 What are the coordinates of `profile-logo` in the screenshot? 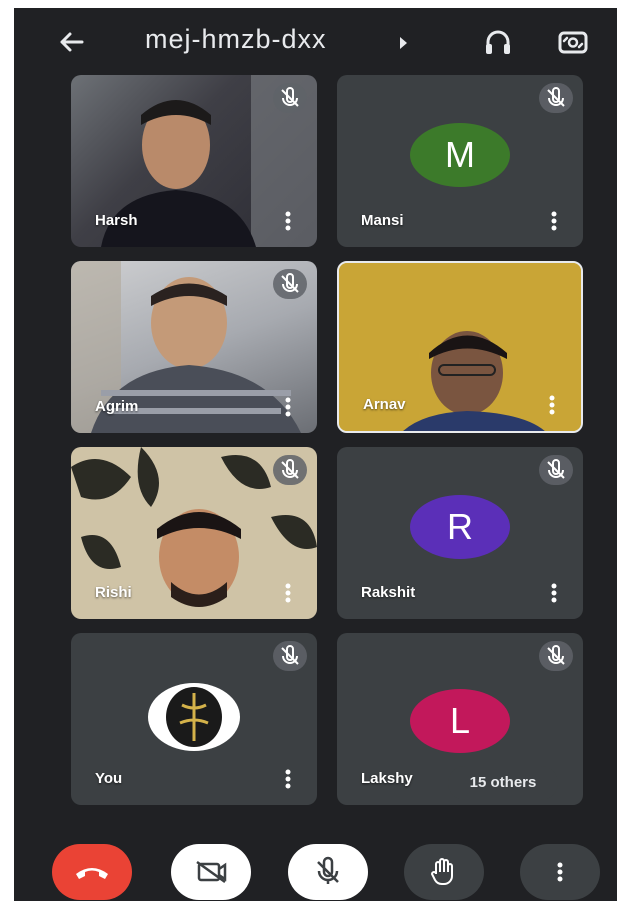 It's located at (194, 717).